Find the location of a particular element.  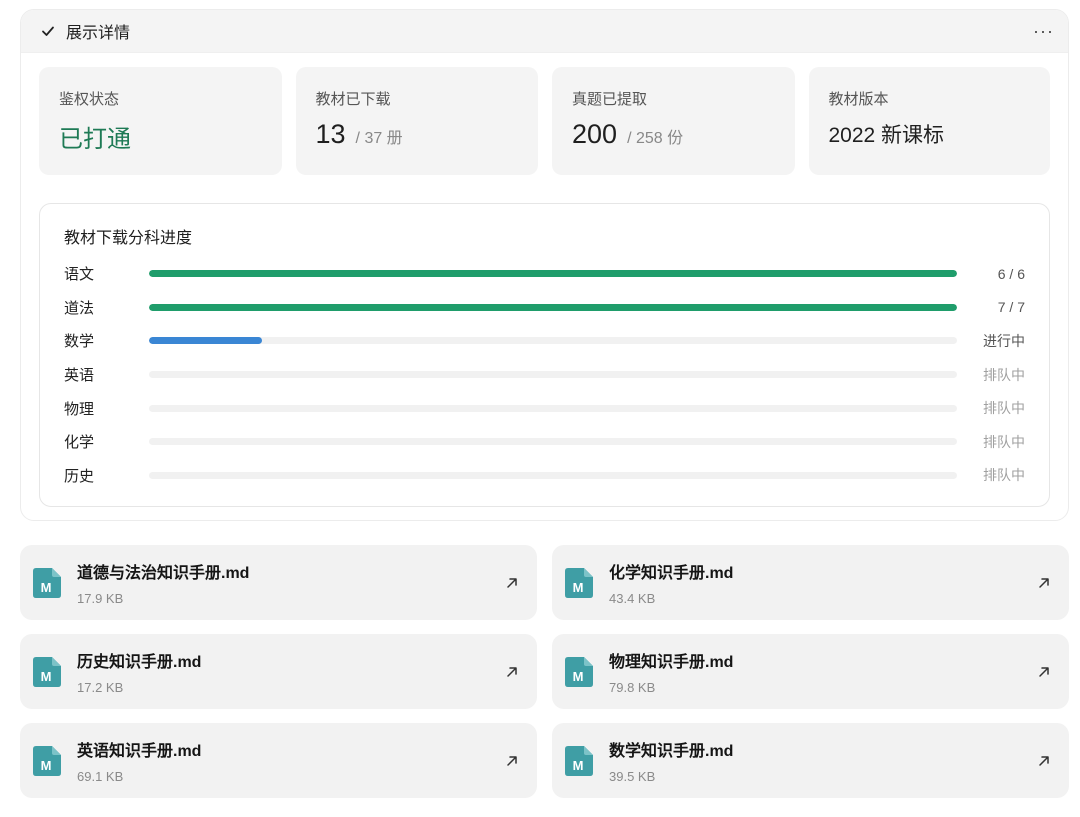

file-name: 历史知识手册.md is located at coordinates (139, 660).